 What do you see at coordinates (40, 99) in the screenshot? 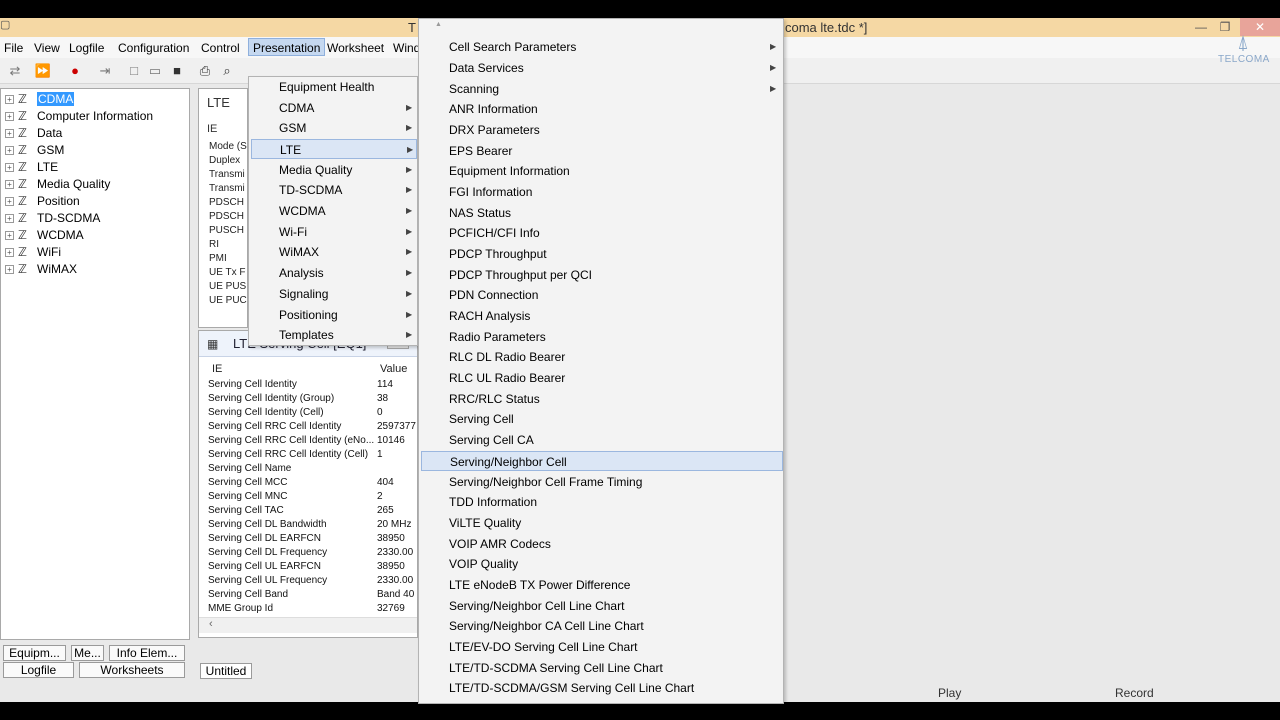
I see `tree-item-cdma: + ℤ CDMA` at bounding box center [40, 99].